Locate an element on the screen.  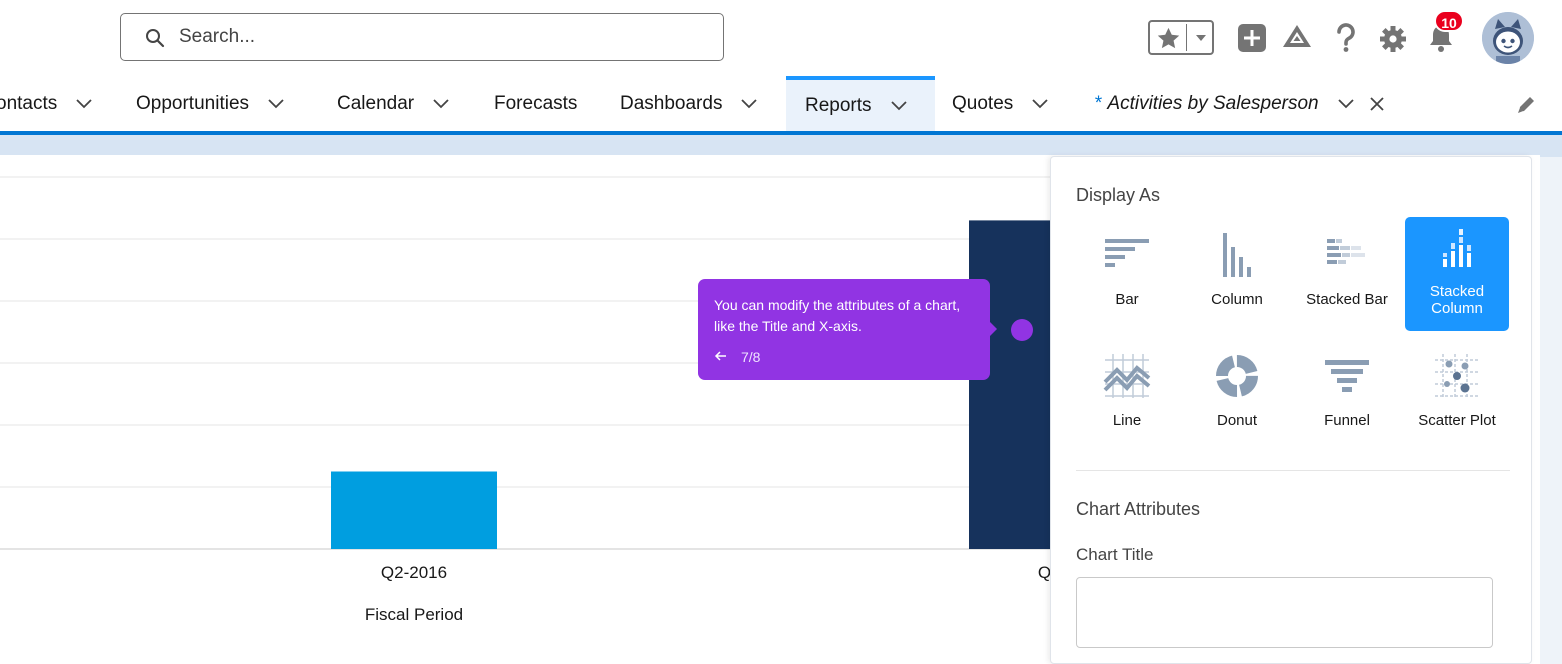
favorites-divider is located at coordinates (1186, 37).